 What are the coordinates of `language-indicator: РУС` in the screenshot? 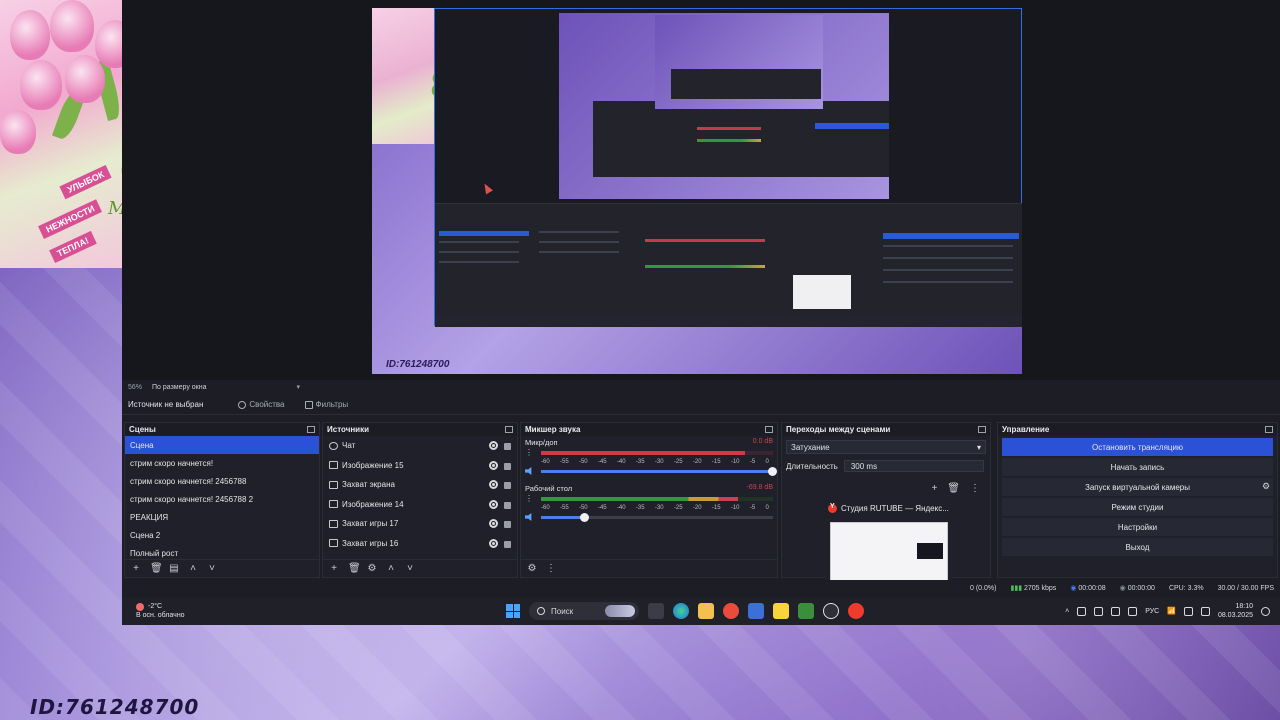 It's located at (1152, 611).